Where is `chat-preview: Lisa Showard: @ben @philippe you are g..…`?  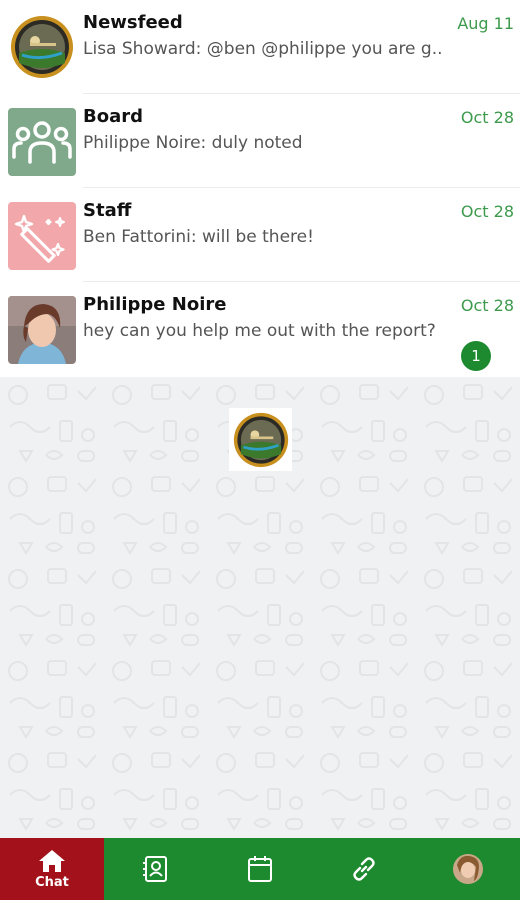 chat-preview: Lisa Showard: @ben @philippe you are g..… is located at coordinates (263, 49).